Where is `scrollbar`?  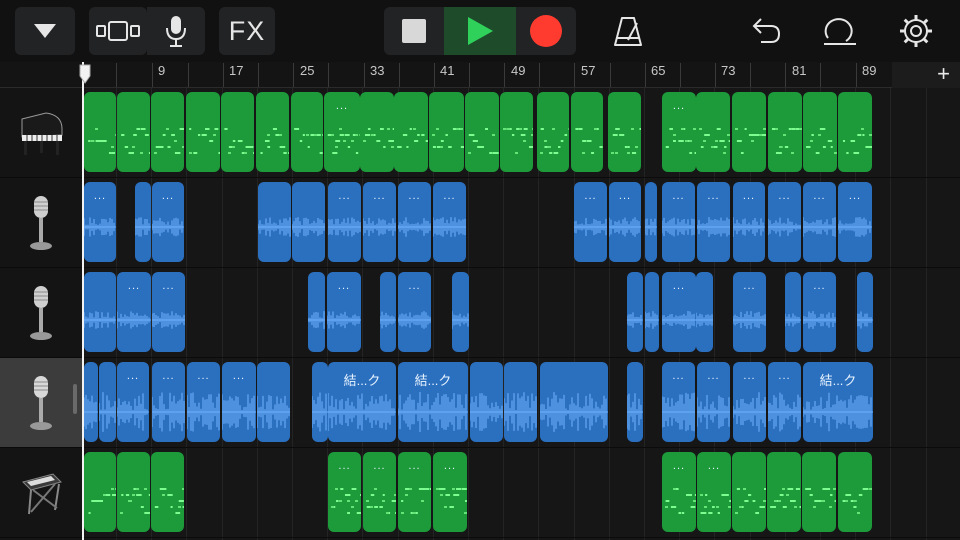 scrollbar is located at coordinates (75, 399).